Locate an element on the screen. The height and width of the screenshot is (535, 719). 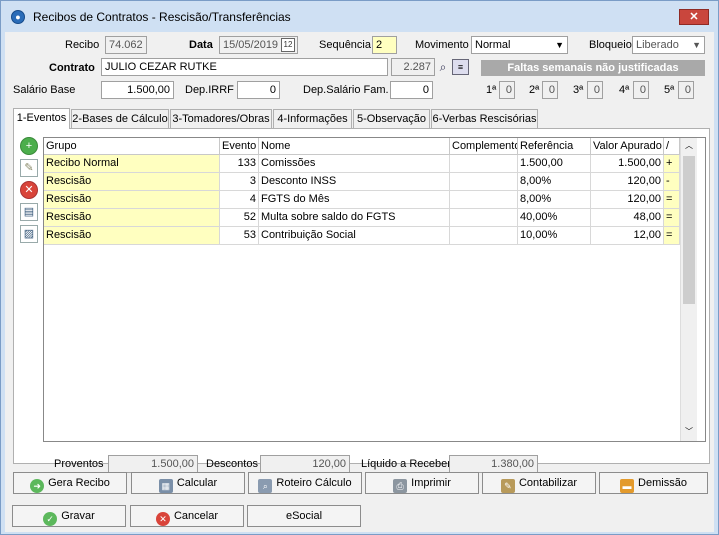
data-value: 15/05/2019 is located at coordinates (251, 45).